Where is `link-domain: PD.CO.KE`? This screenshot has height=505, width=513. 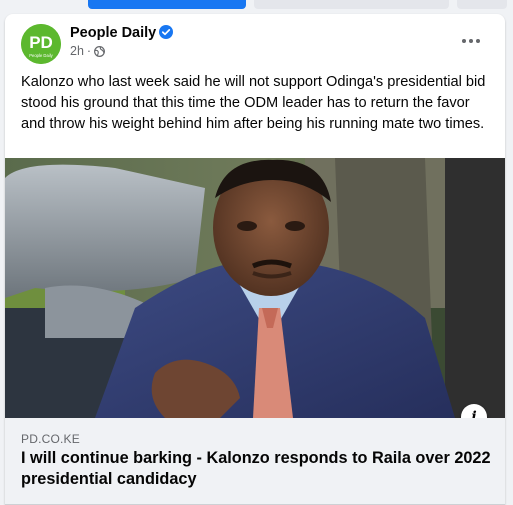 link-domain: PD.CO.KE is located at coordinates (50, 439).